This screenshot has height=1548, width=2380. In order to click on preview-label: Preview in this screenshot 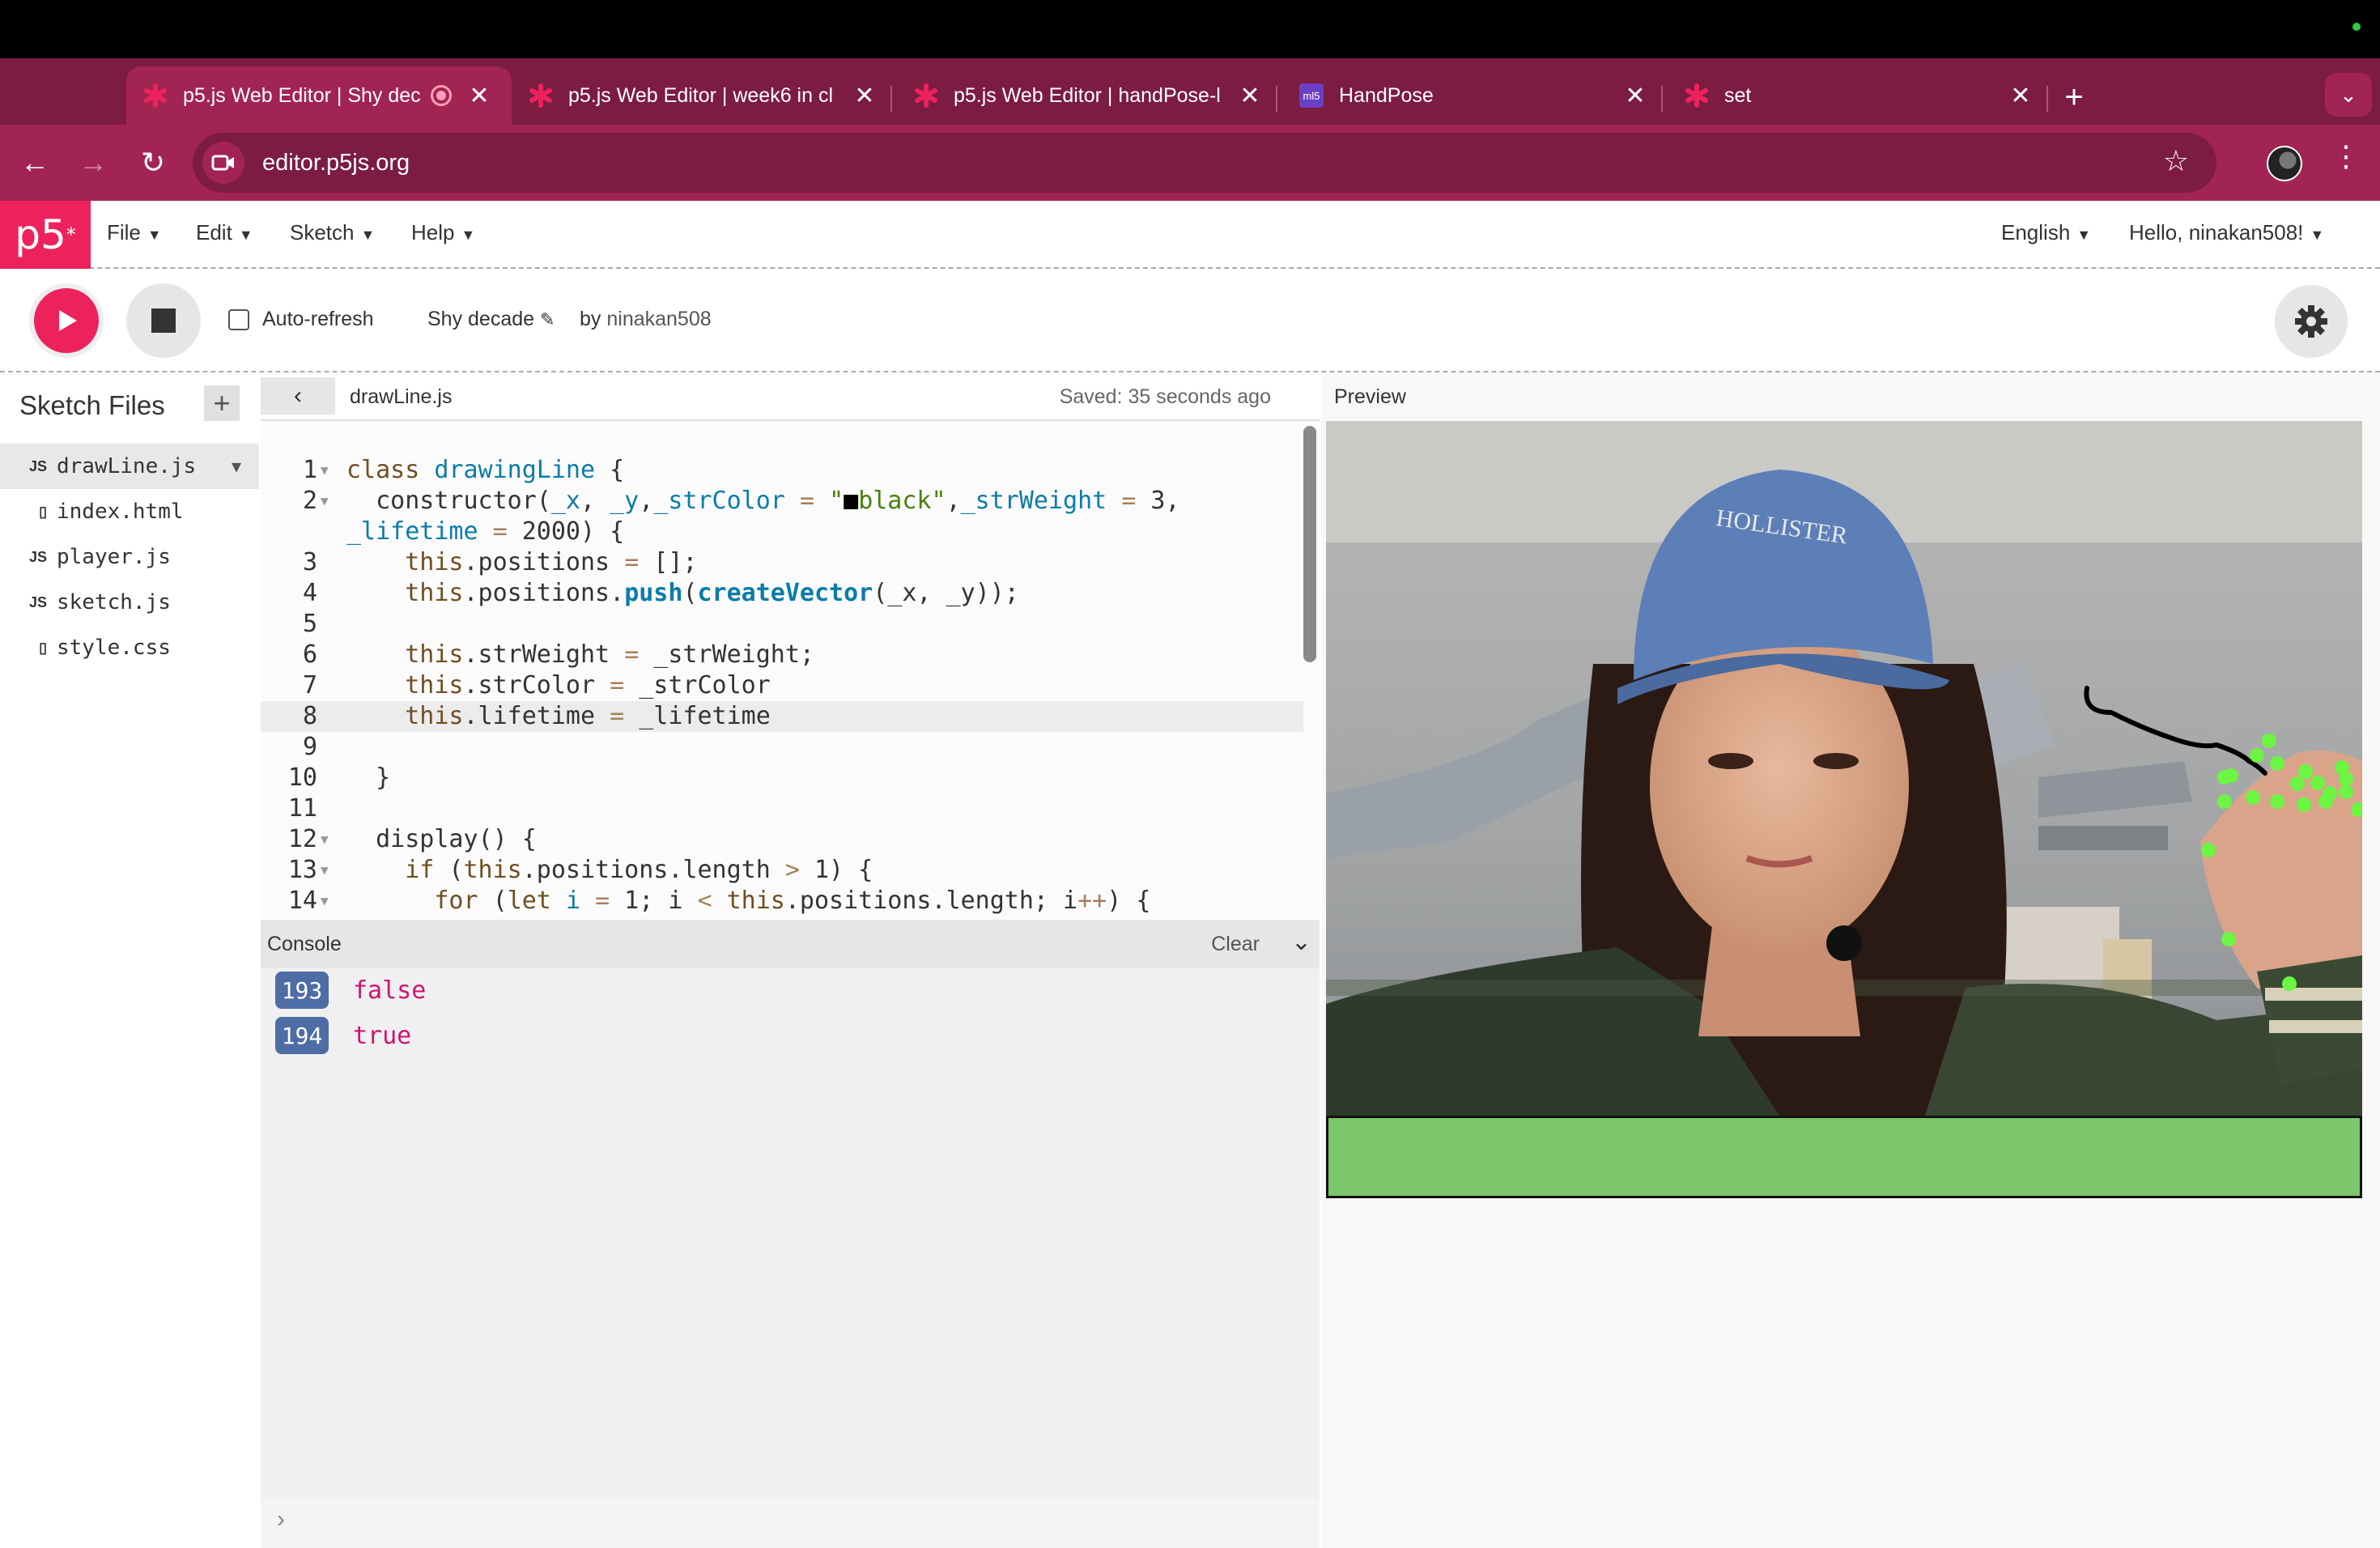, I will do `click(1370, 396)`.